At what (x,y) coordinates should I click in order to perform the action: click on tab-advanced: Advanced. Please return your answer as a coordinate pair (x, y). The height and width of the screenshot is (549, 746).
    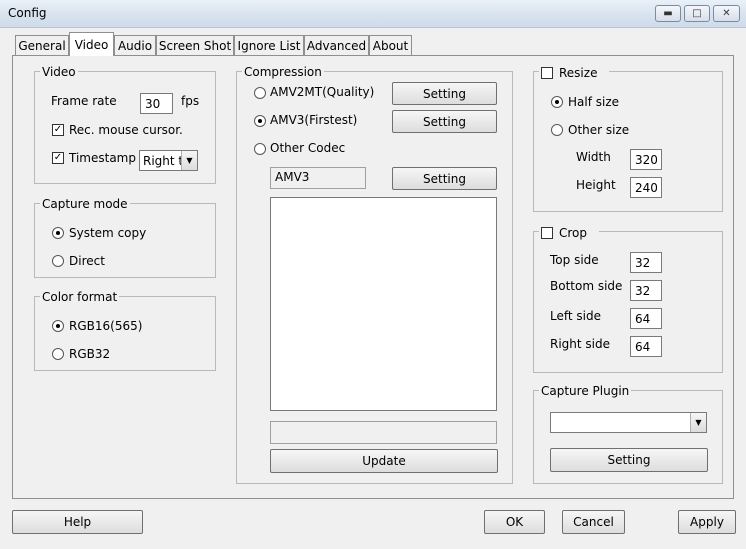
    Looking at the image, I should click on (336, 45).